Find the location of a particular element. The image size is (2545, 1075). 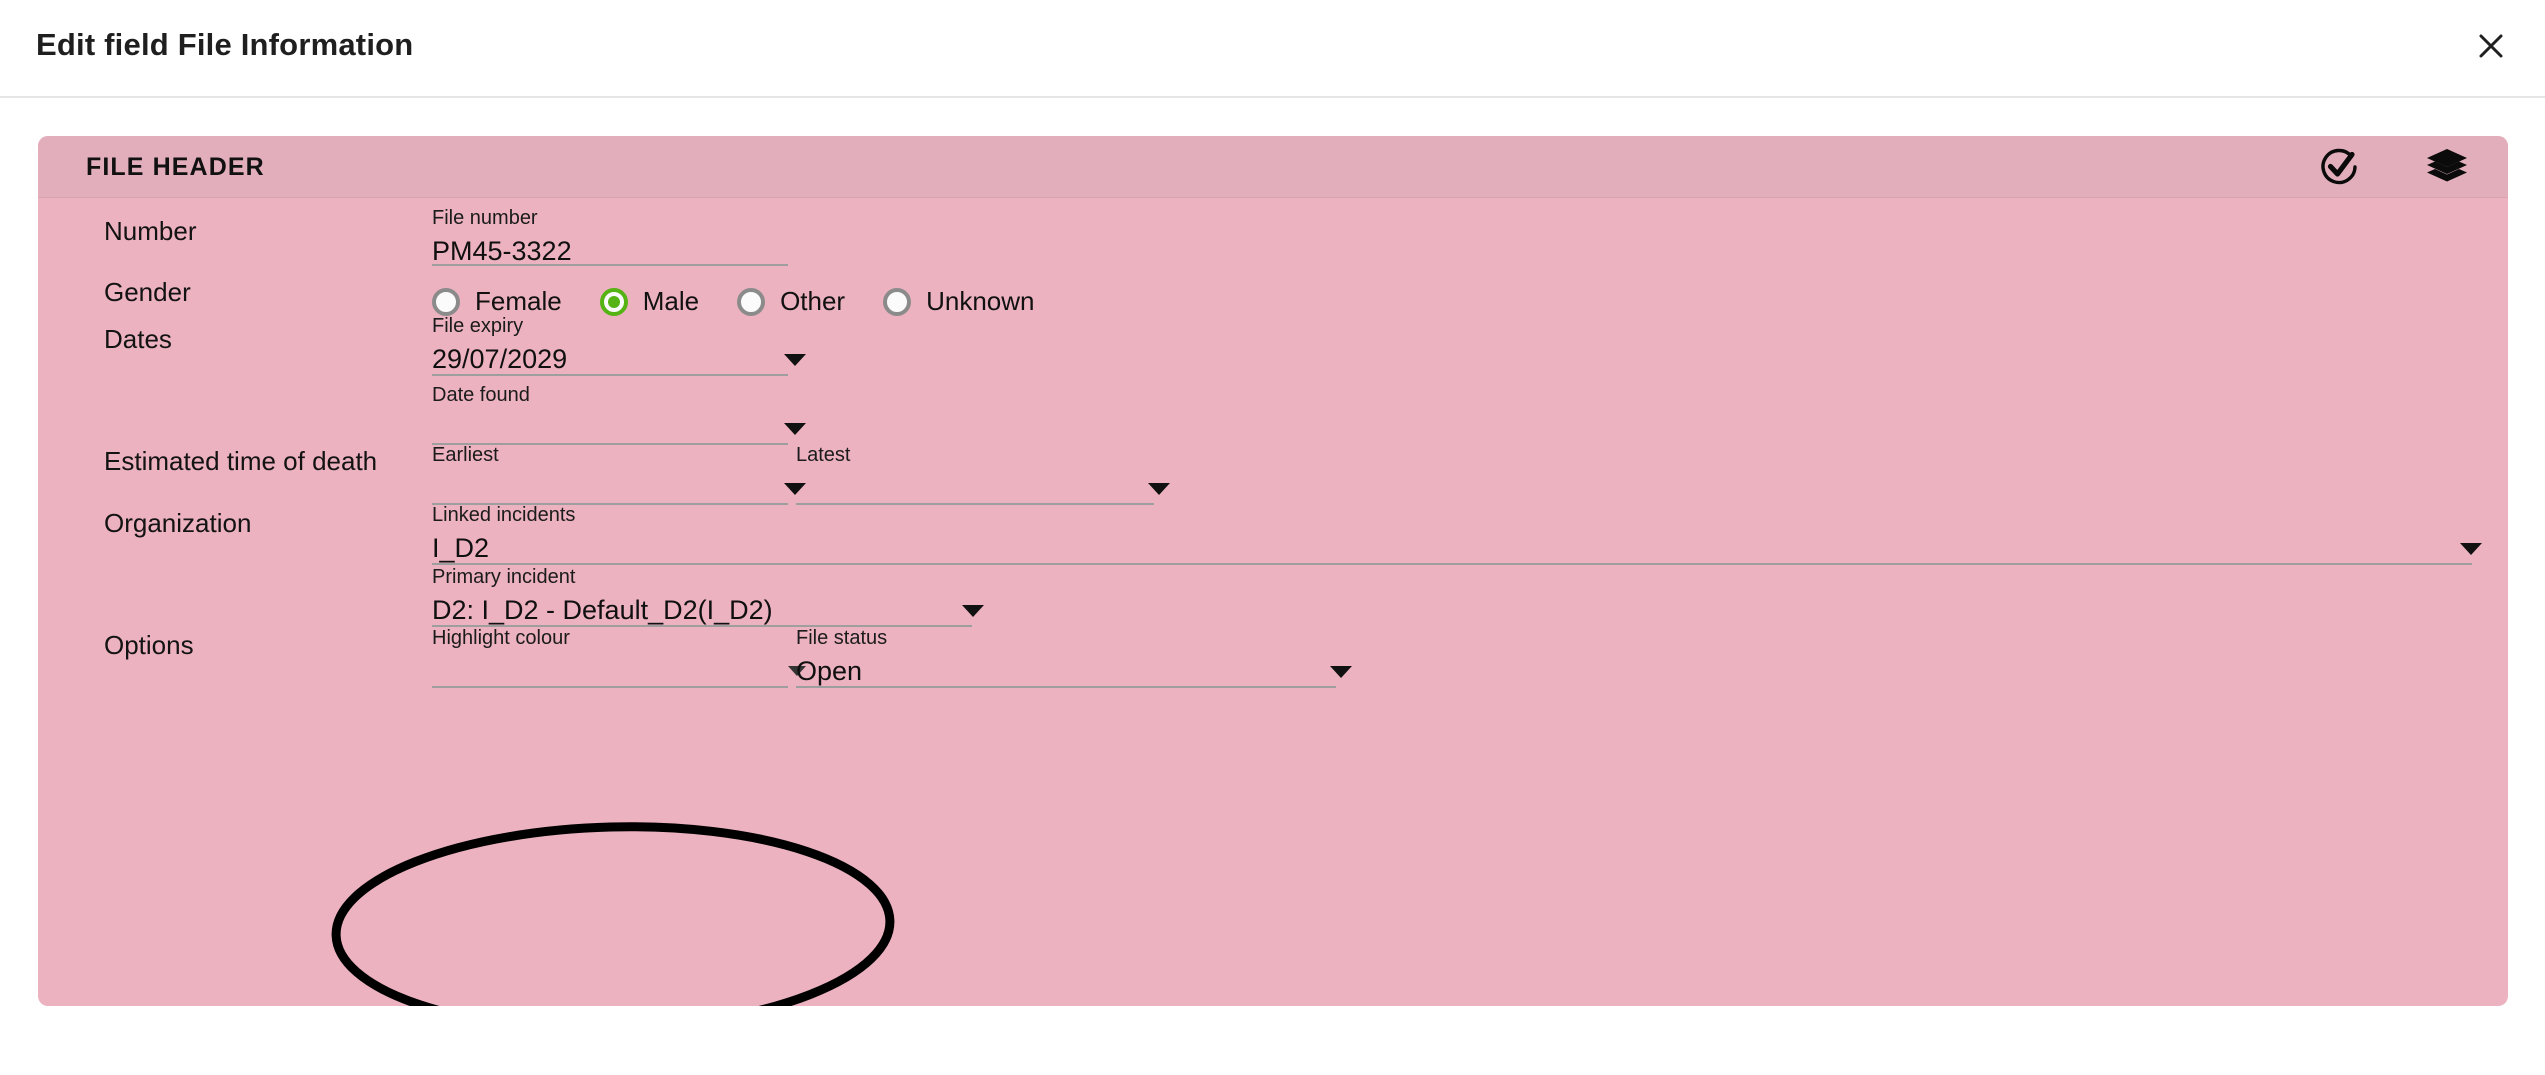

linked-incidents-field: Linked incidents I_D2 is located at coordinates (1457, 534).